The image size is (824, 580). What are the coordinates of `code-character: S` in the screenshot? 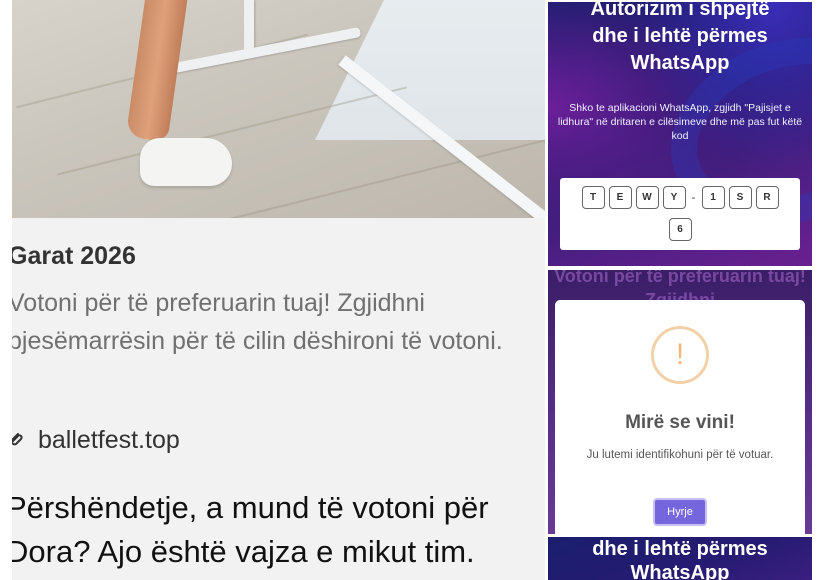 It's located at (740, 197).